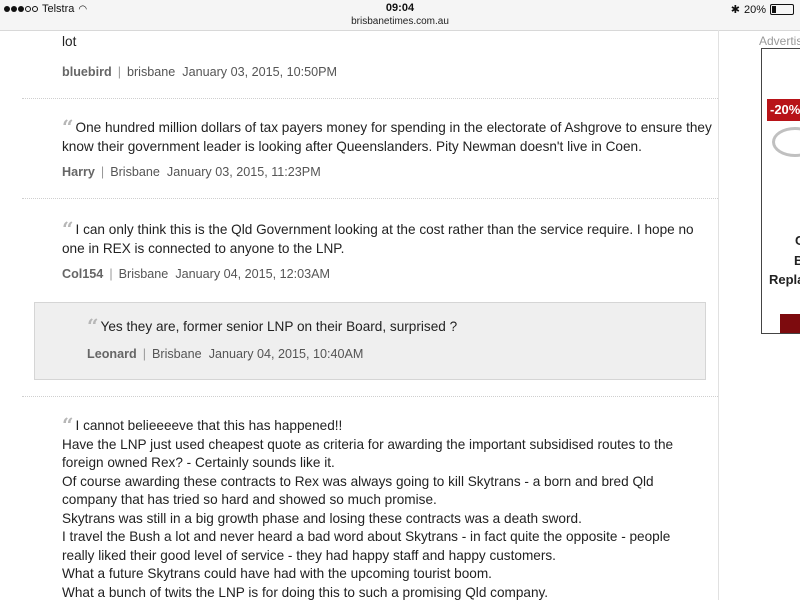  I want to click on url-bar: brisbanetimes.com.au, so click(400, 21).